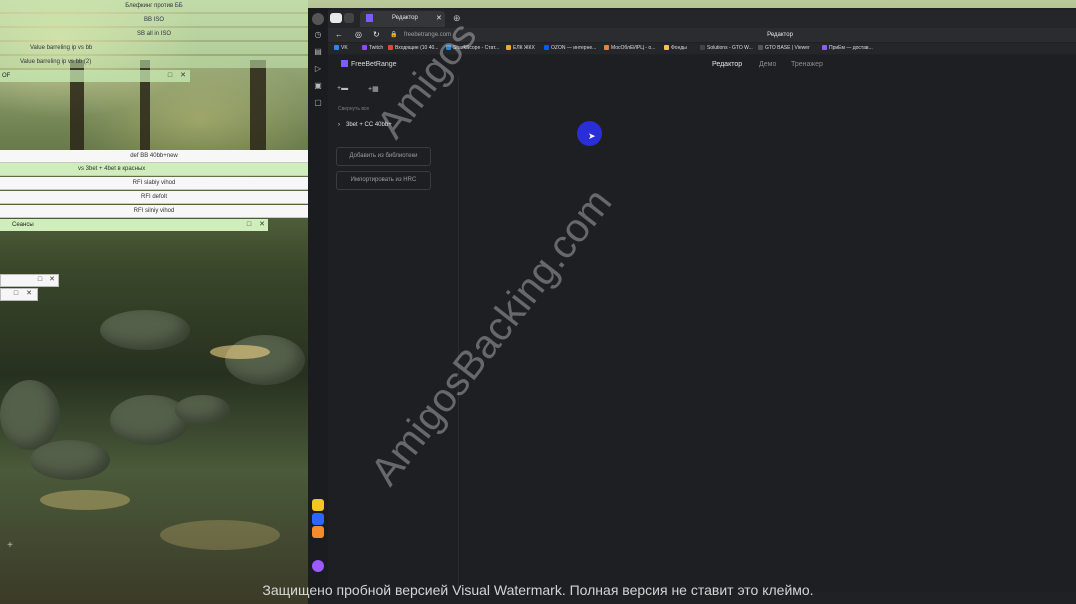  What do you see at coordinates (369, 18) in the screenshot?
I see `site-favicon-icon` at bounding box center [369, 18].